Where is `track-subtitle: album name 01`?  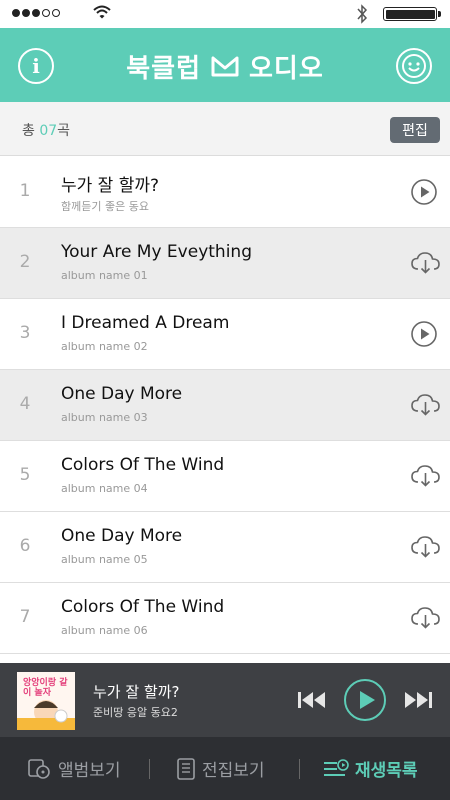
track-subtitle: album name 01 is located at coordinates (104, 275).